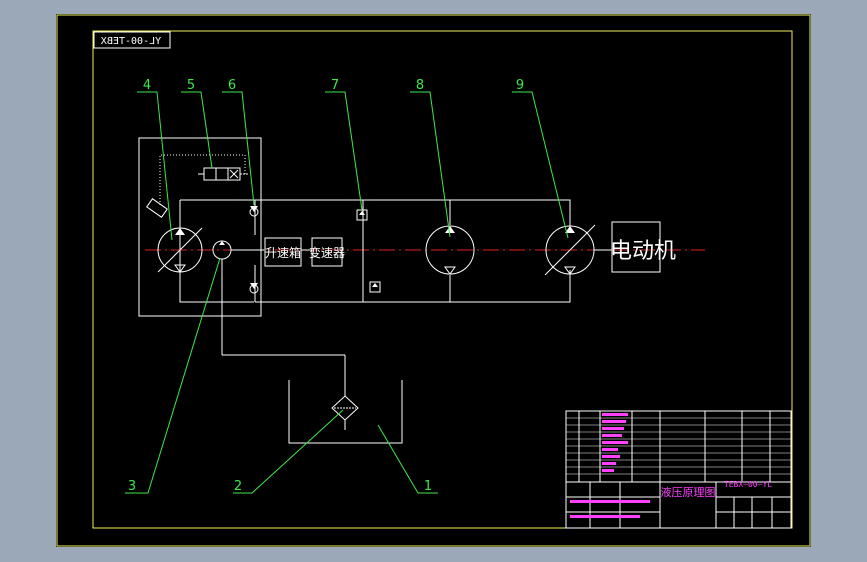  I want to click on title-block-drawing-code: TEBX—00—YL, so click(748, 484).